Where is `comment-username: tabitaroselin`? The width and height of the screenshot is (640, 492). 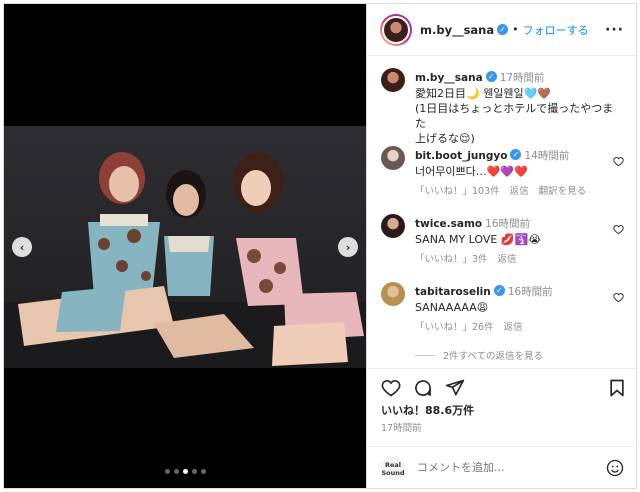
comment-username: tabitaroselin is located at coordinates (453, 292).